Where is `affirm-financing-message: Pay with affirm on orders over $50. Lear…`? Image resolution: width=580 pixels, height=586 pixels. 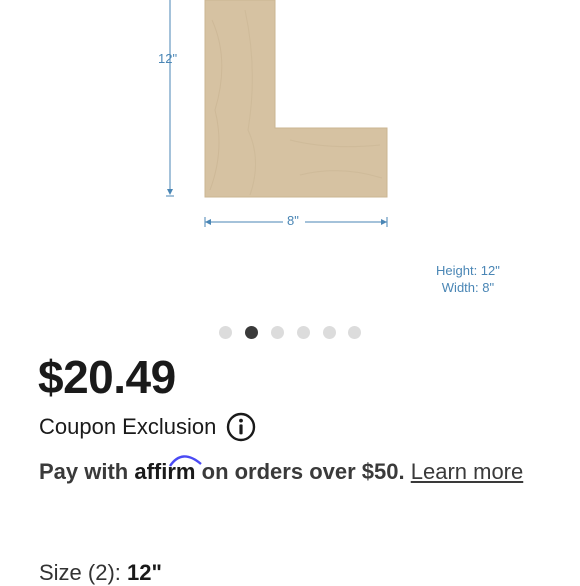
affirm-financing-message: Pay with affirm on orders over $50. Lear… is located at coordinates (299, 471).